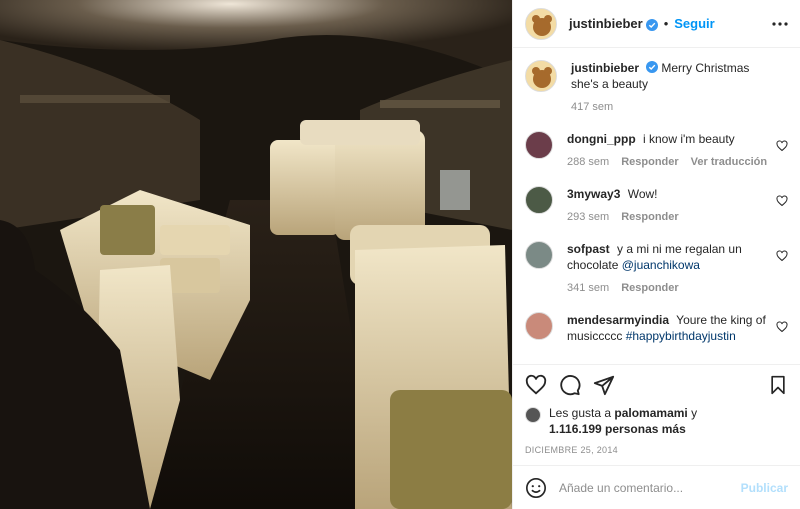 The image size is (800, 509). I want to click on likes-connector: y, so click(694, 413).